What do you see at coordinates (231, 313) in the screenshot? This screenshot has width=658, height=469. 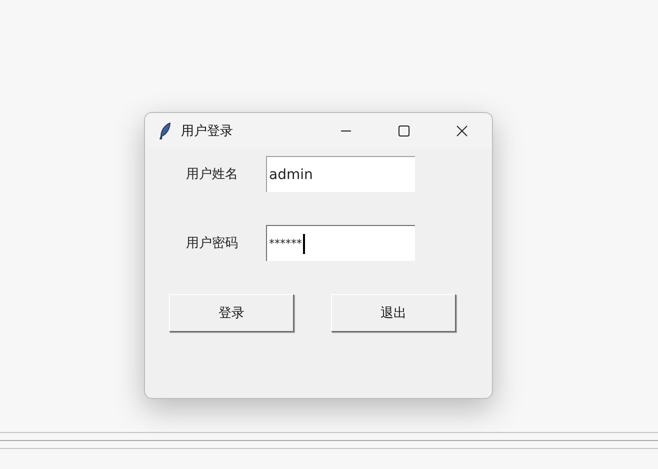 I see `dialog-button: 登录` at bounding box center [231, 313].